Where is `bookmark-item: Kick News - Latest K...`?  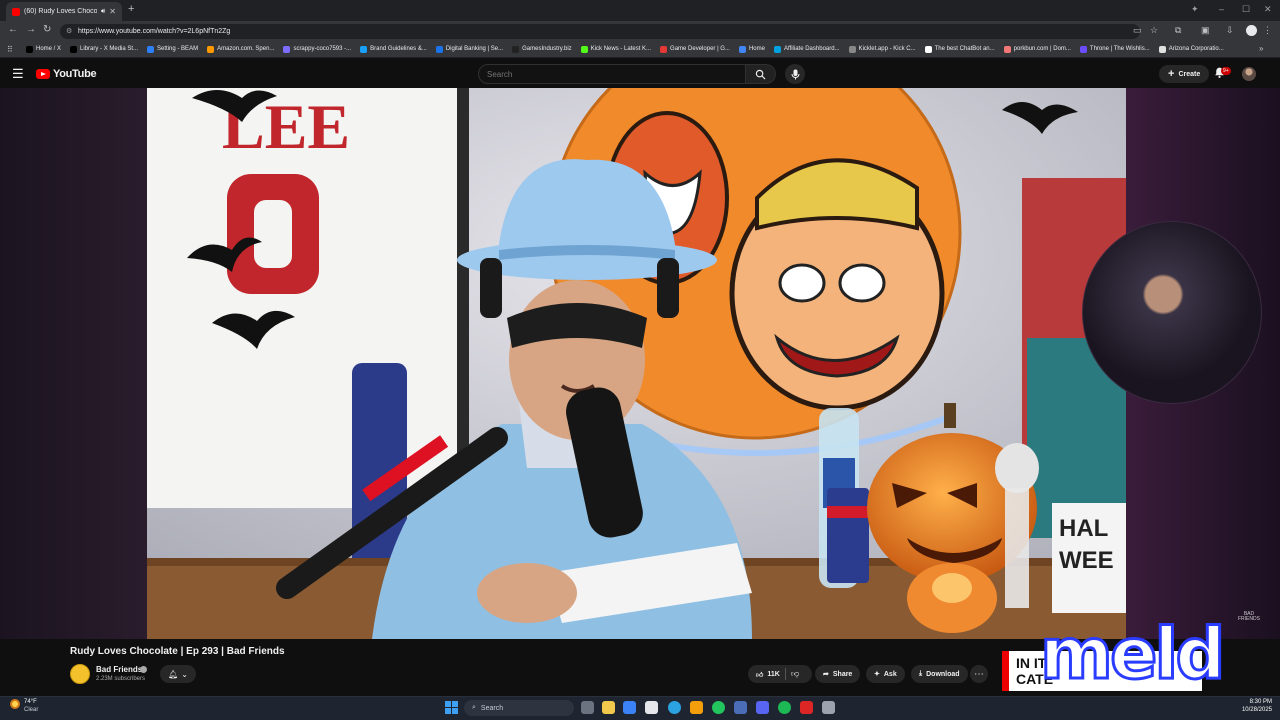 bookmark-item: Kick News - Latest K... is located at coordinates (615, 49).